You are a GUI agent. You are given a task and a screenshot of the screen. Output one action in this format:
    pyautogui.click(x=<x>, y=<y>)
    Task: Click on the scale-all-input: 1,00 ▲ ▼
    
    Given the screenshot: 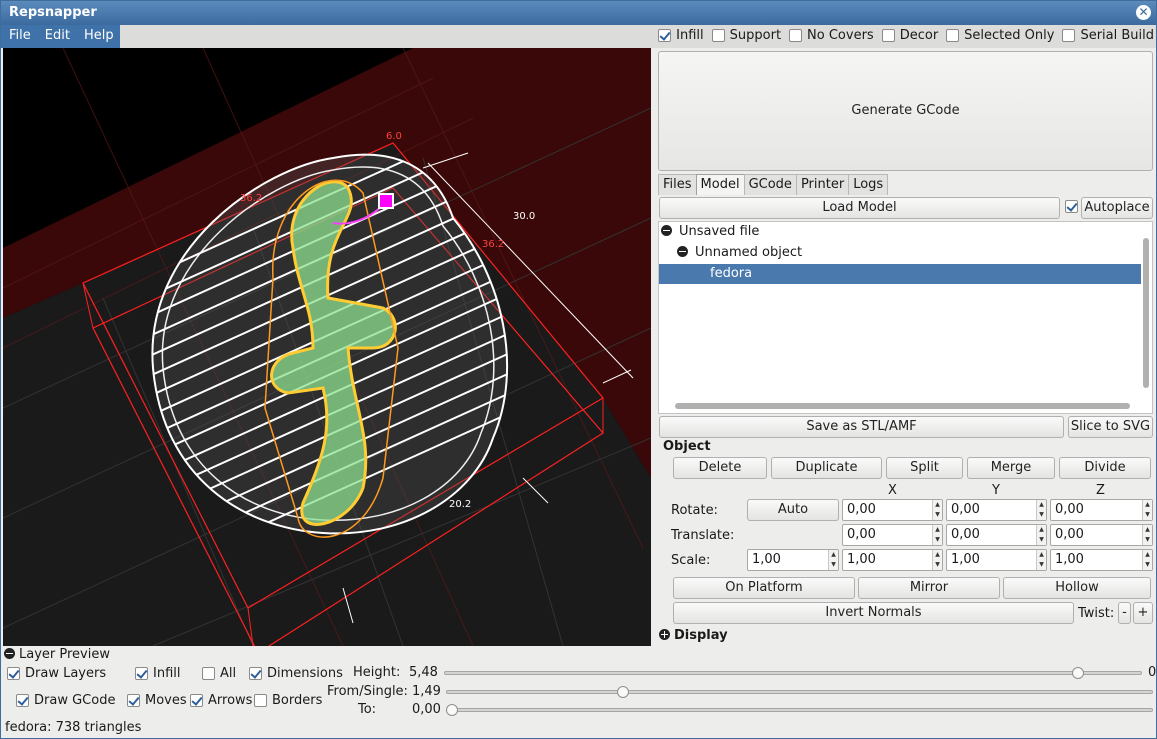 What is the action you would take?
    pyautogui.click(x=793, y=560)
    